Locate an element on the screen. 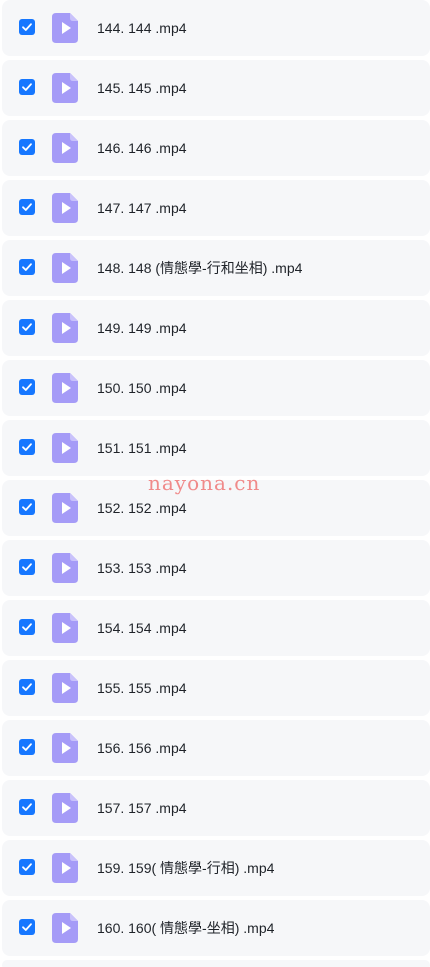 Image resolution: width=430 pixels, height=967 pixels. file-name: 147. 147 .mp4 is located at coordinates (142, 208).